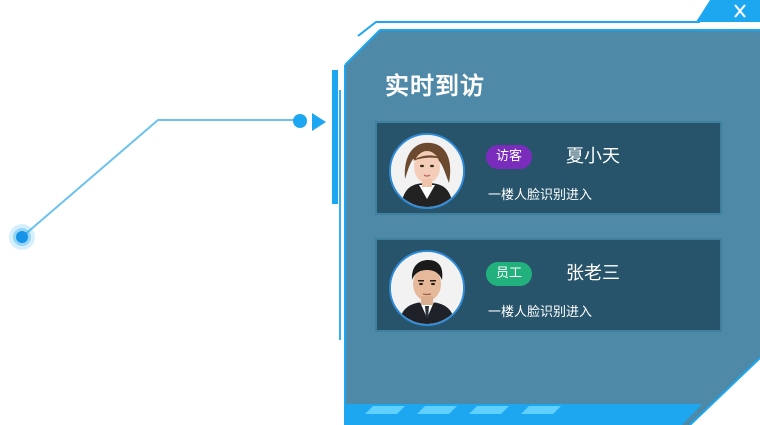 The image size is (760, 425). I want to click on badge-employee: 员工, so click(509, 274).